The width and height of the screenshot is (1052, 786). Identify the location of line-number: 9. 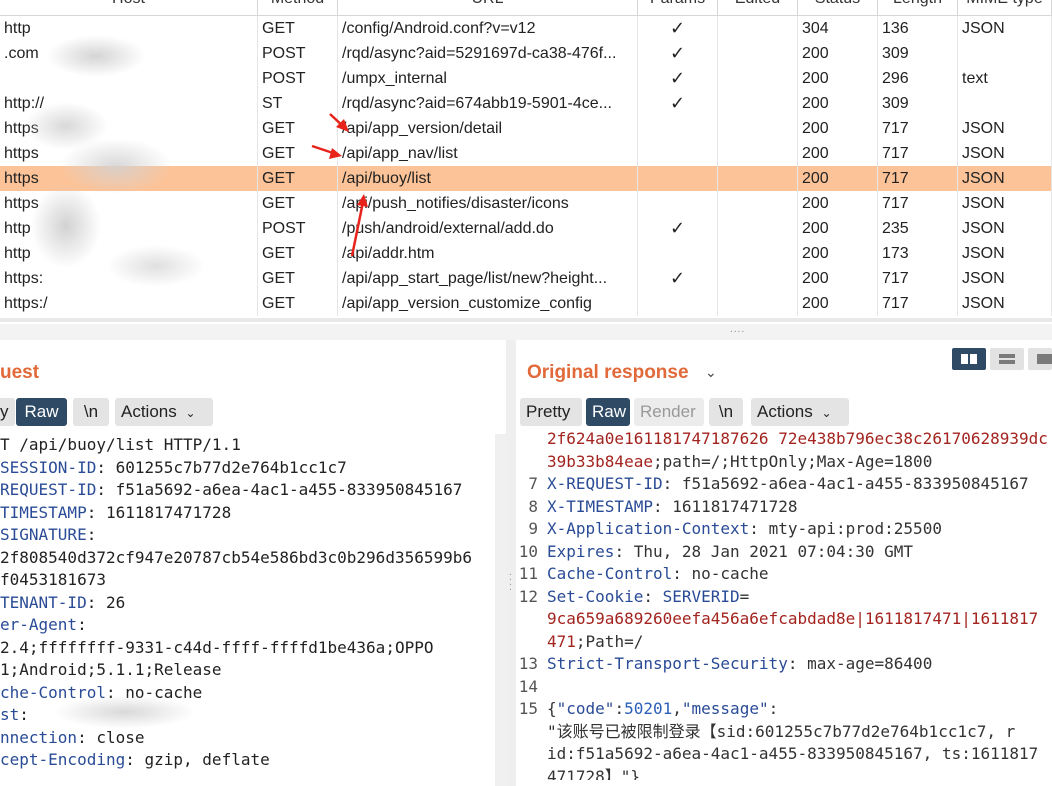
(533, 528).